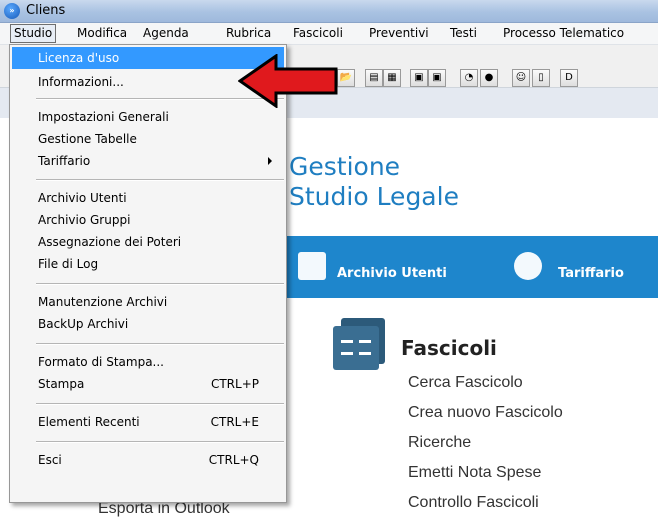 The width and height of the screenshot is (658, 523). I want to click on menu-testi: Testi, so click(463, 33).